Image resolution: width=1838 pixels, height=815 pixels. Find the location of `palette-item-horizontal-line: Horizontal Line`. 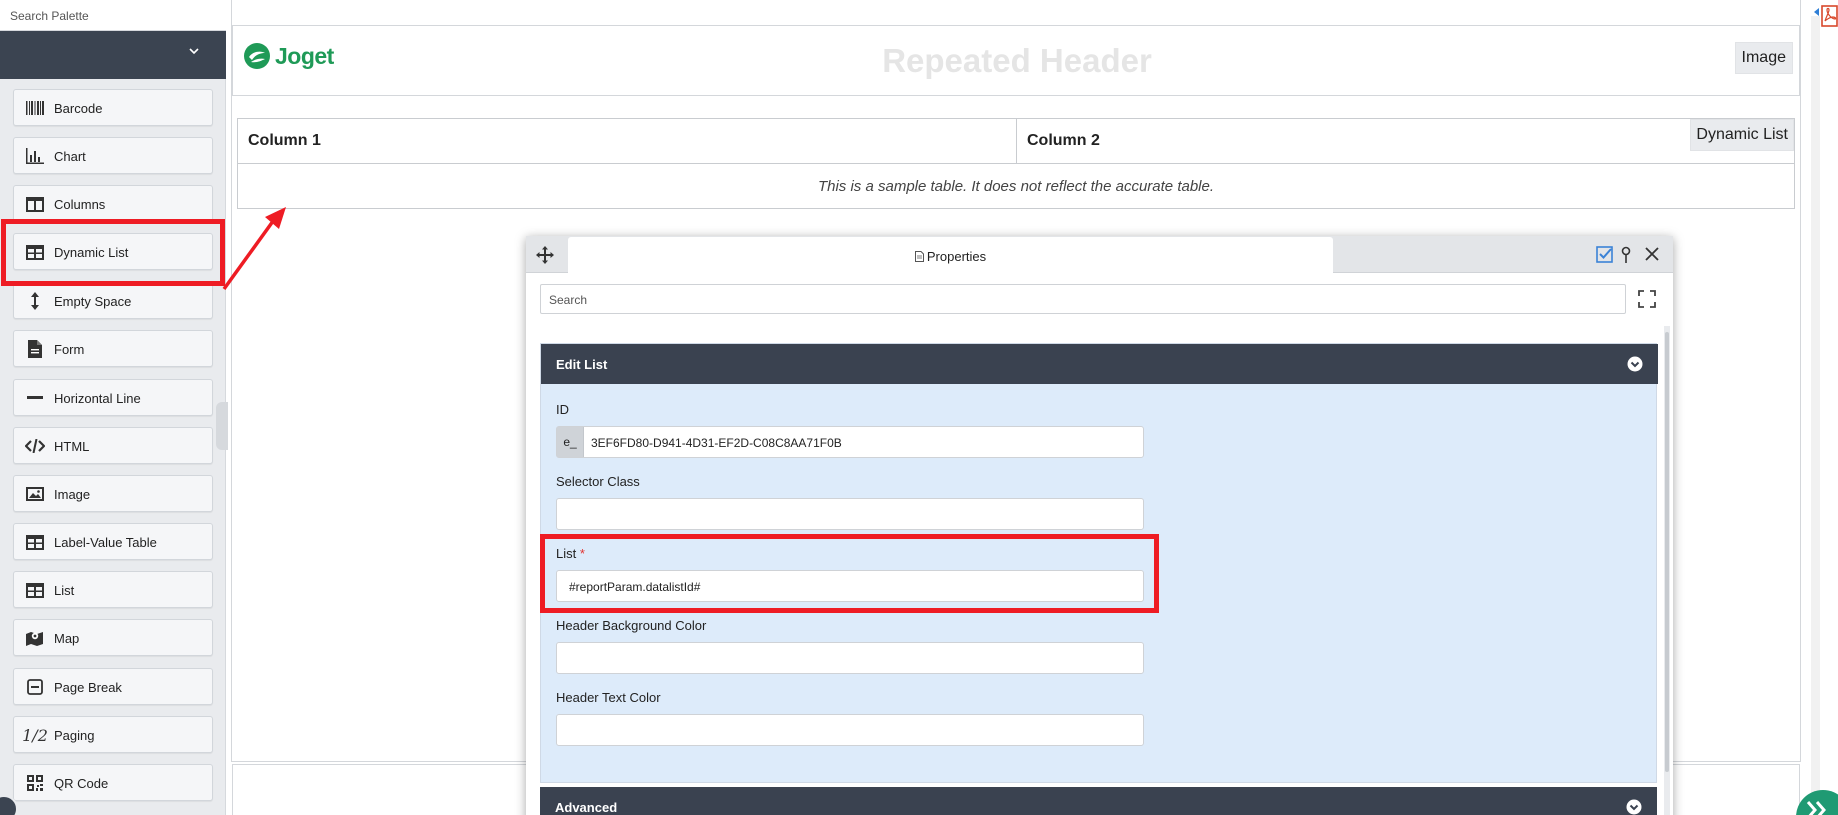

palette-item-horizontal-line: Horizontal Line is located at coordinates (113, 397).